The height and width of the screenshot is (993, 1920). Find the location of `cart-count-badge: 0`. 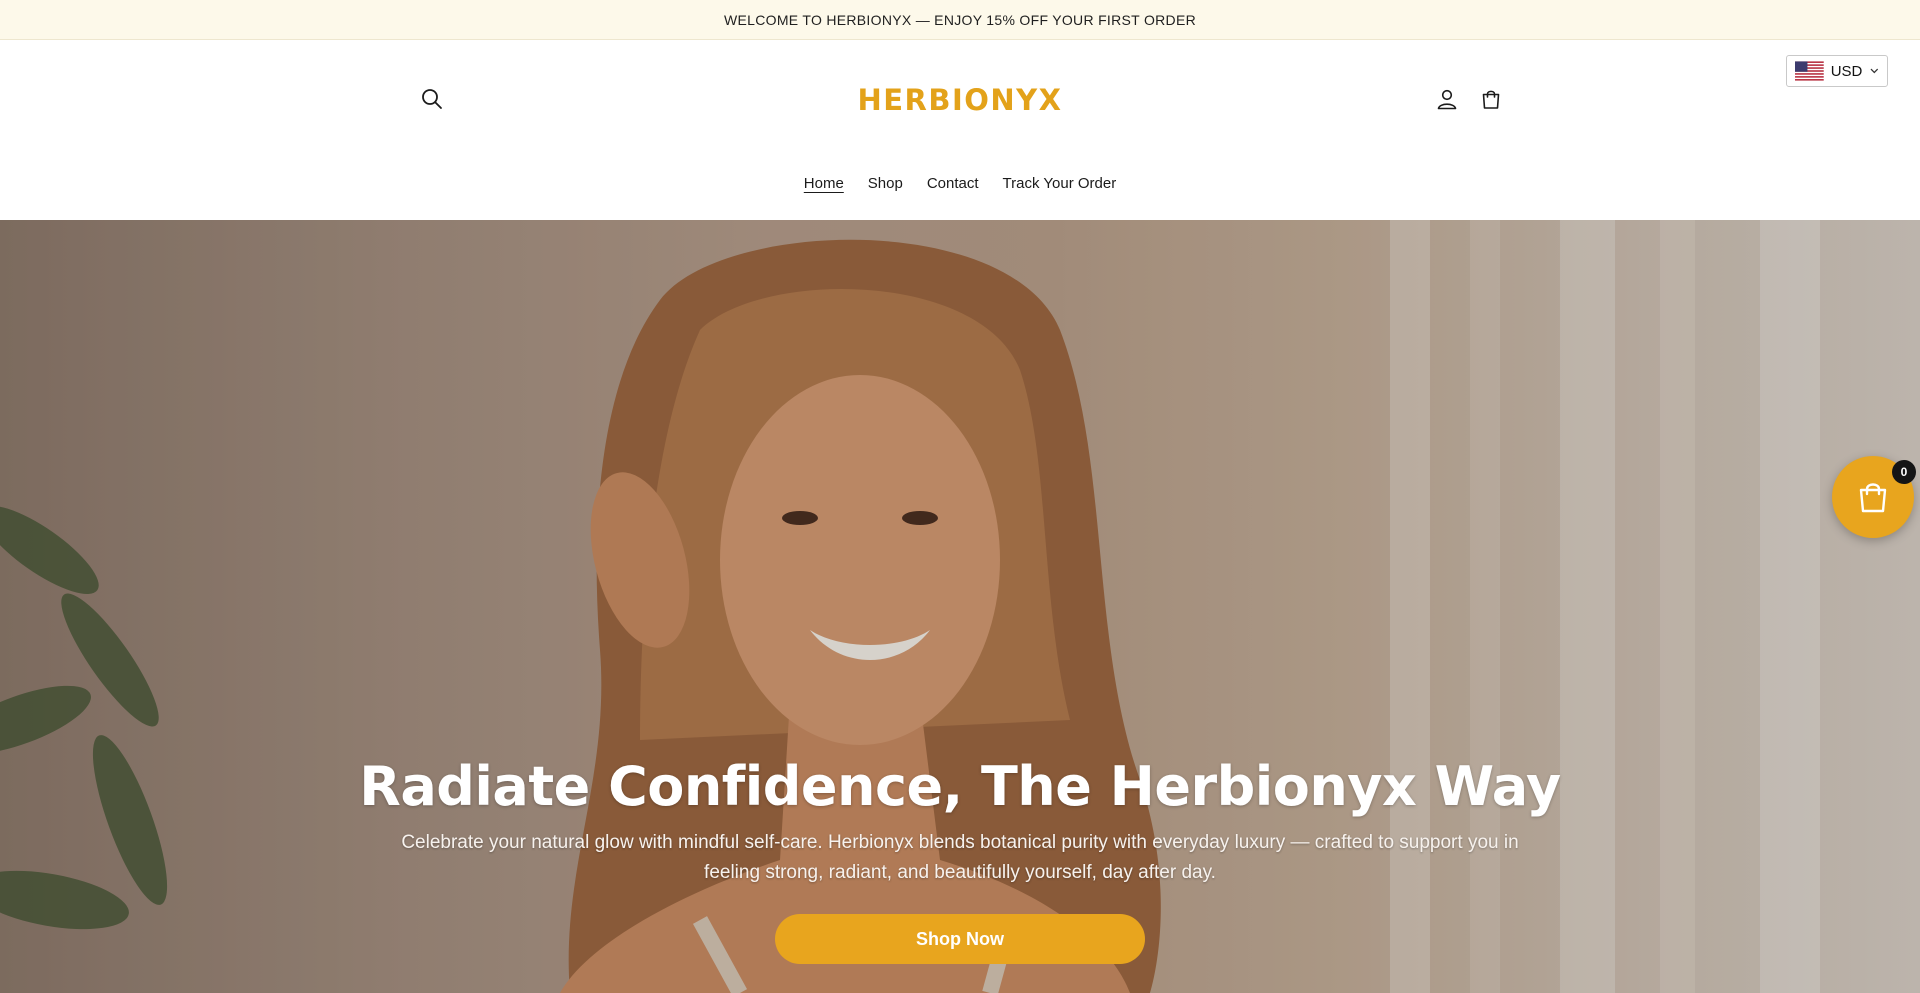

cart-count-badge: 0 is located at coordinates (1904, 472).